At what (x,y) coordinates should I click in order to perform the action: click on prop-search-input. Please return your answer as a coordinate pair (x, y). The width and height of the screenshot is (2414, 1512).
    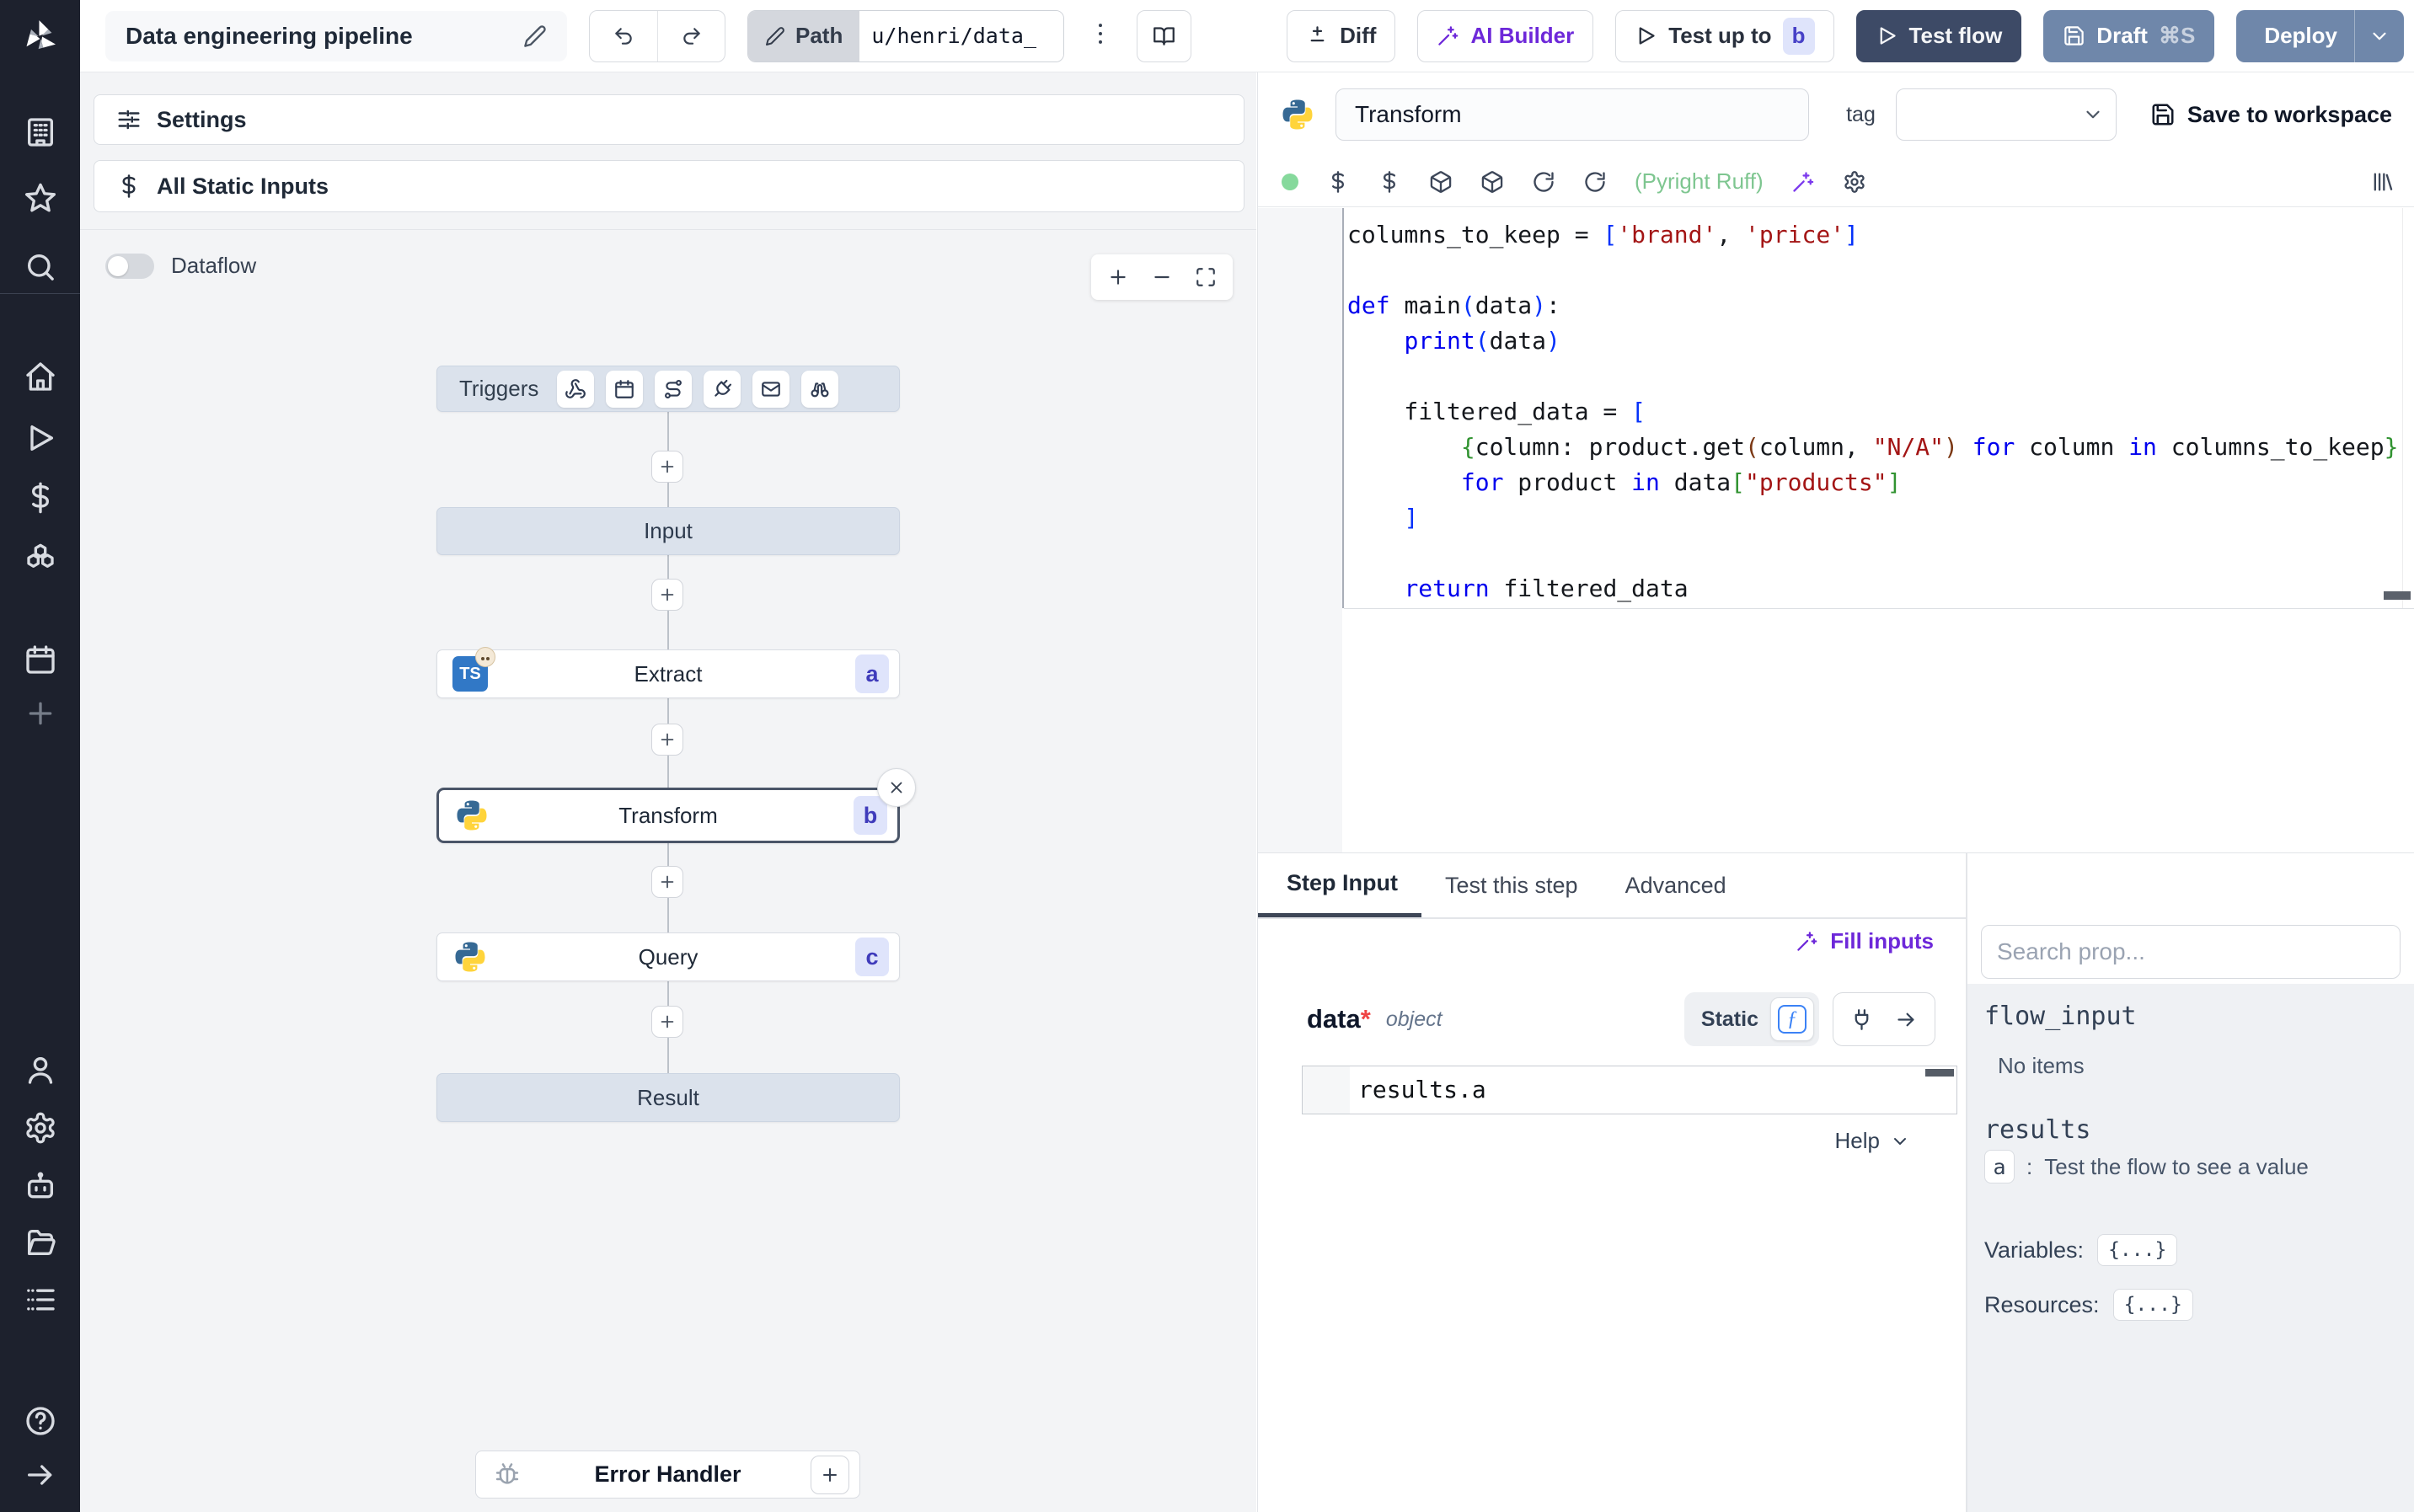
    Looking at the image, I should click on (2191, 952).